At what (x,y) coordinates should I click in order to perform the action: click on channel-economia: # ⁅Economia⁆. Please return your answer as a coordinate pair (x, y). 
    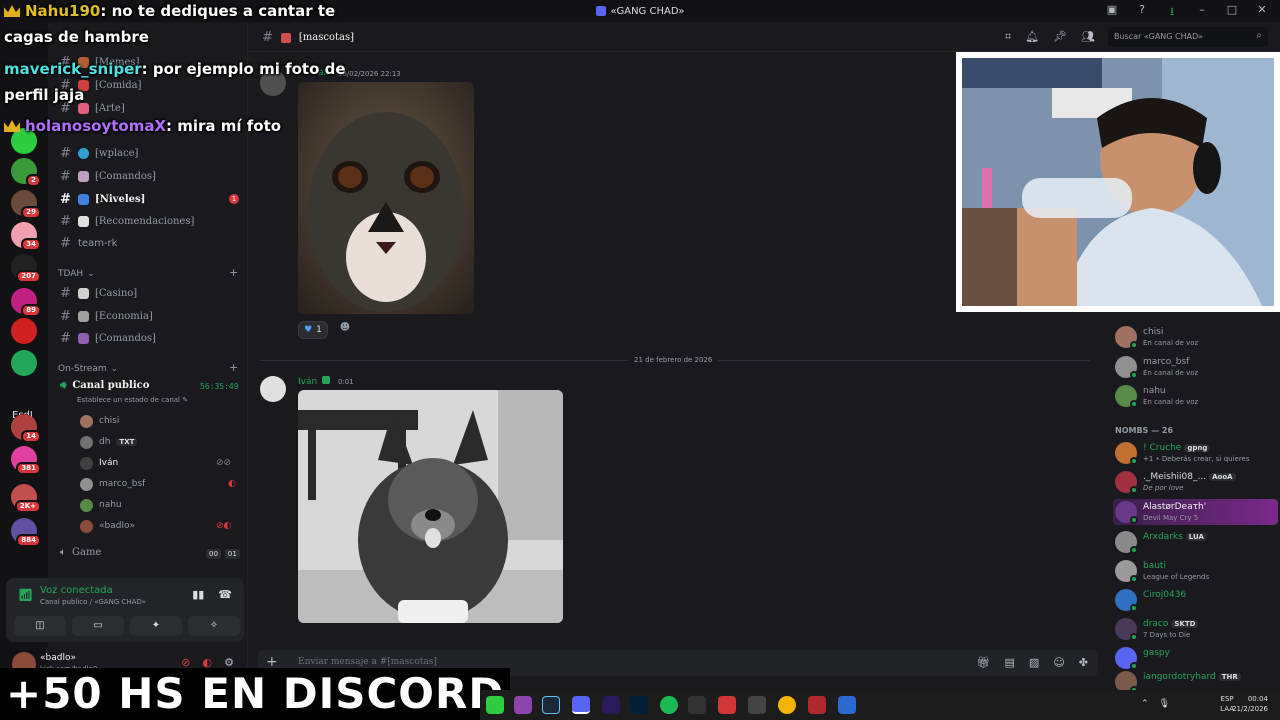
    Looking at the image, I should click on (106, 316).